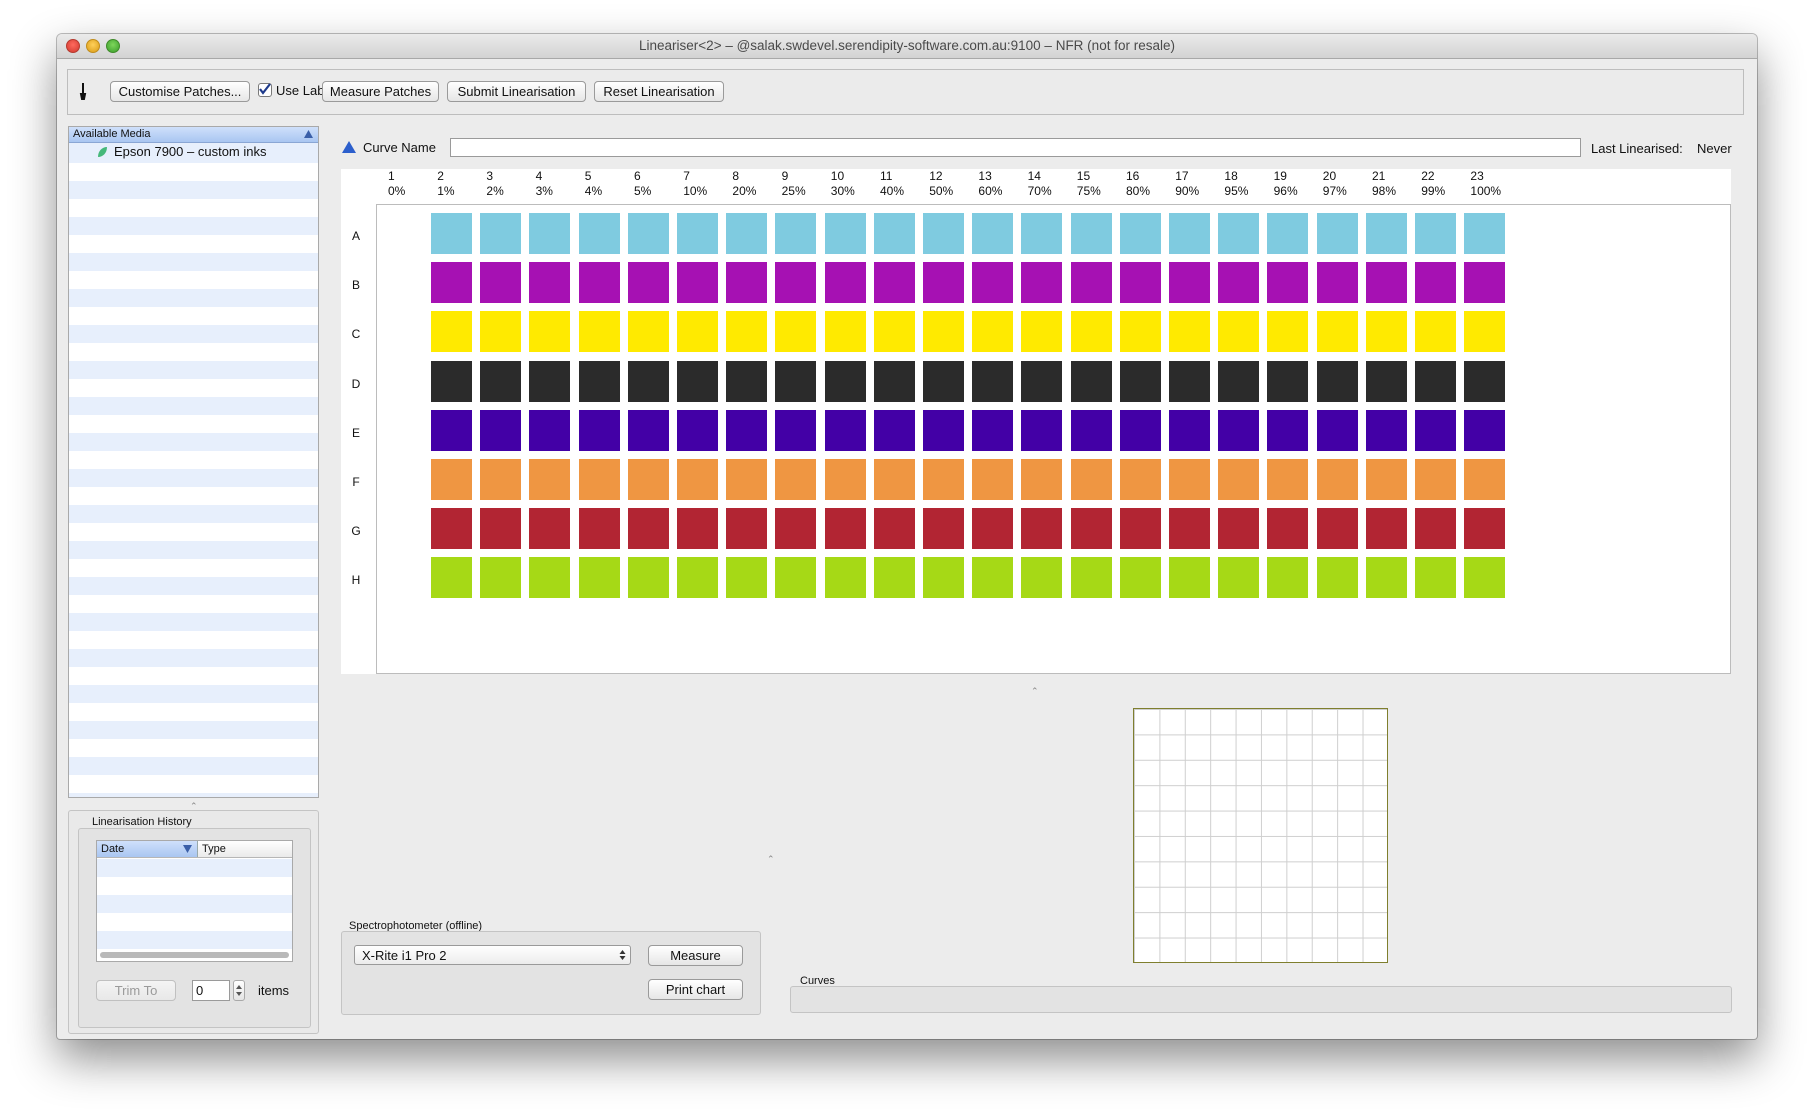 Image resolution: width=1814 pixels, height=1118 pixels. Describe the element at coordinates (349, 147) in the screenshot. I see `collapse-triangle-icon` at that location.